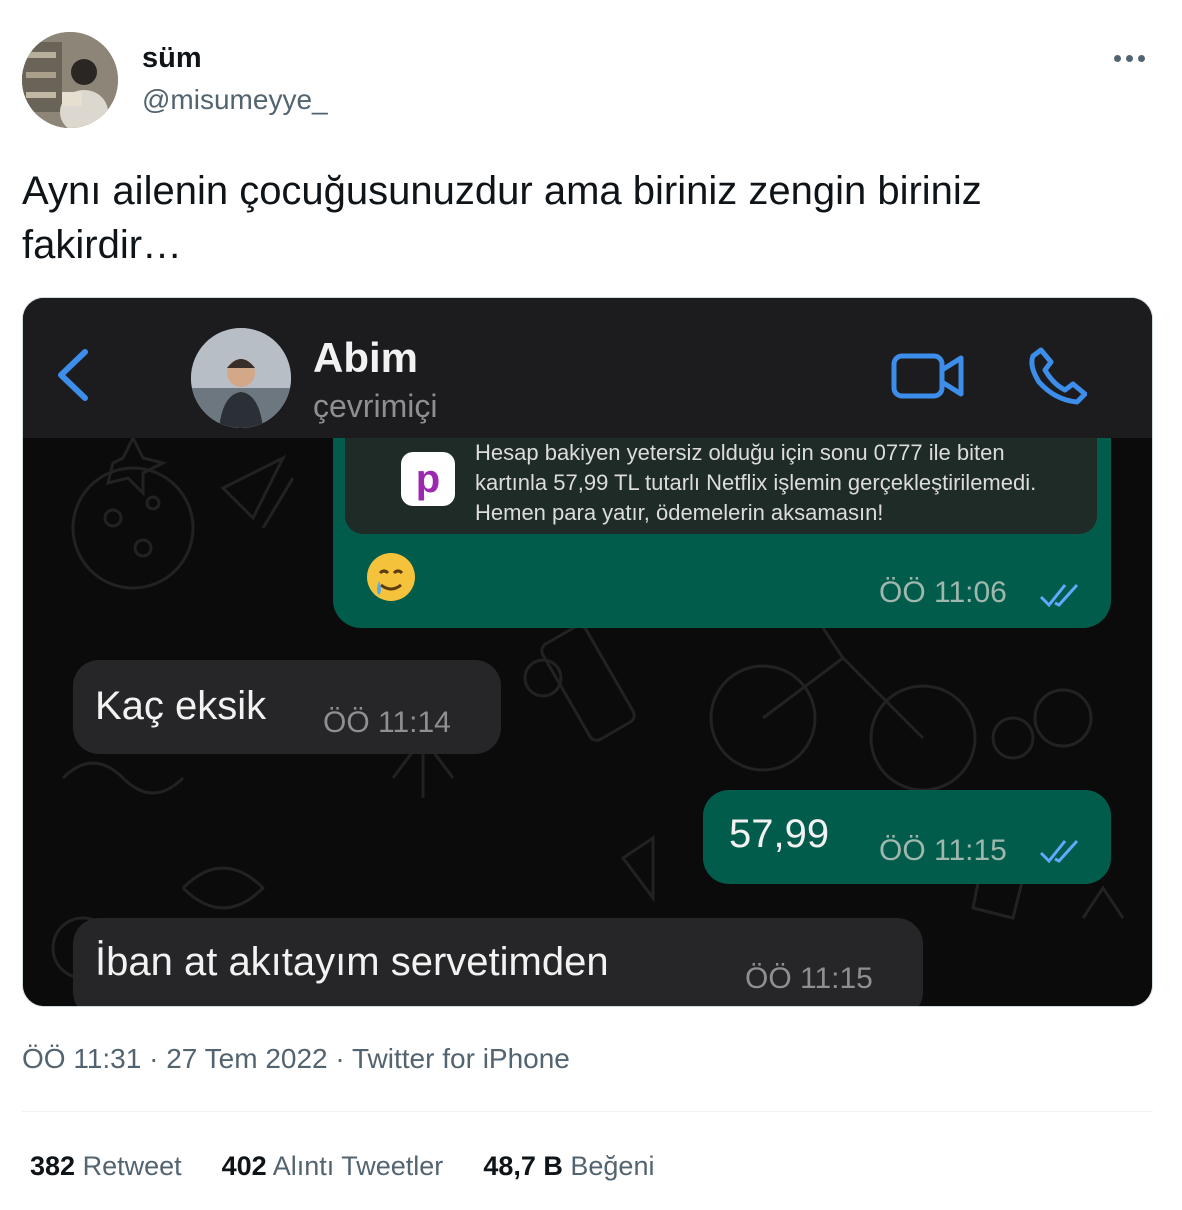 This screenshot has width=1182, height=1210. Describe the element at coordinates (428, 479) in the screenshot. I see `papara-app-icon: p` at that location.